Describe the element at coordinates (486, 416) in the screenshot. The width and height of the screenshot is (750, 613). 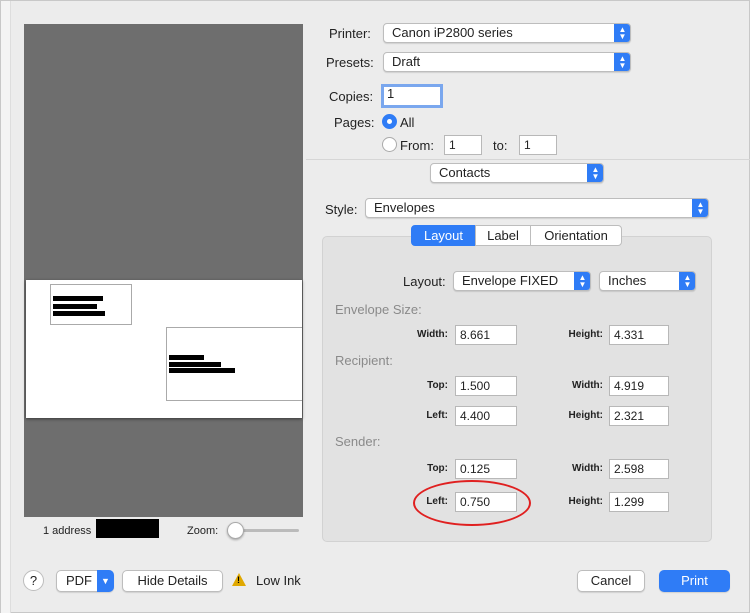
I see `recipient-left-field: 4.400` at that location.